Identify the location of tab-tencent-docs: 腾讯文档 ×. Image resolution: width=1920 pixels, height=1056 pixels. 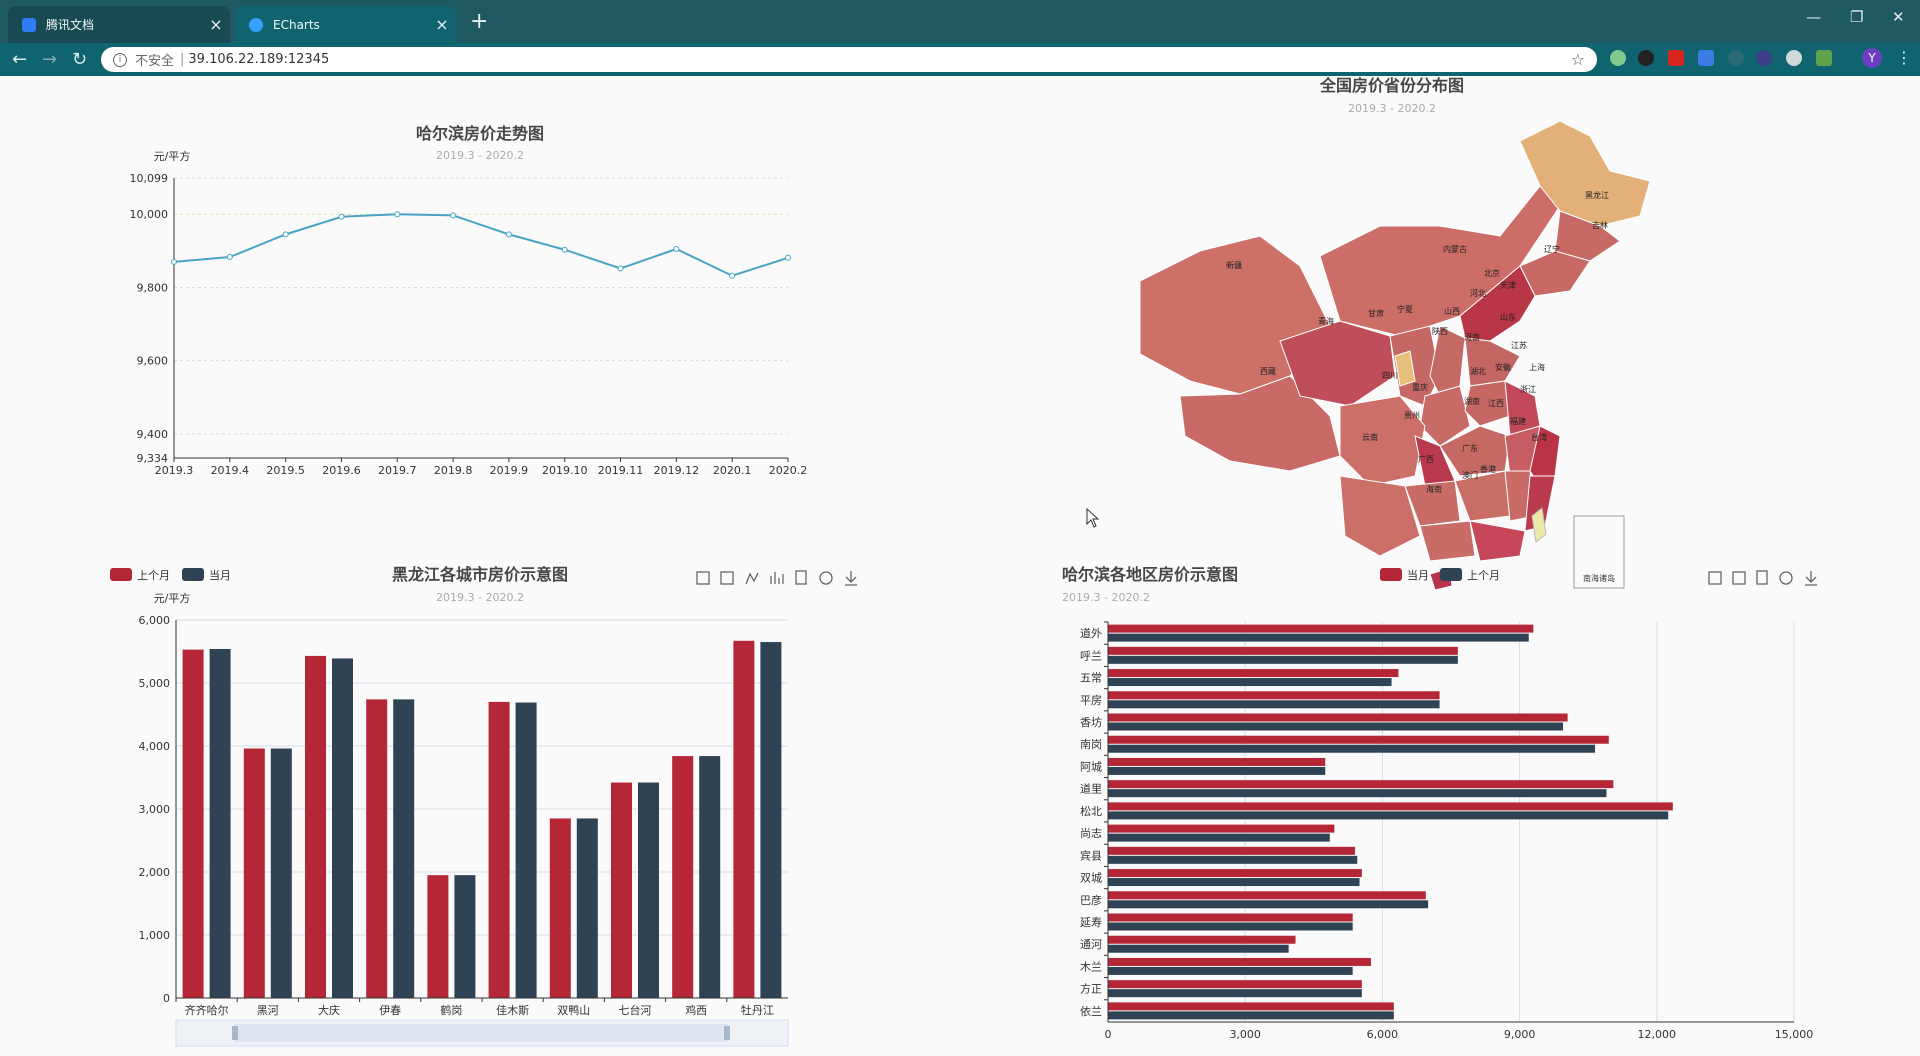
(119, 24).